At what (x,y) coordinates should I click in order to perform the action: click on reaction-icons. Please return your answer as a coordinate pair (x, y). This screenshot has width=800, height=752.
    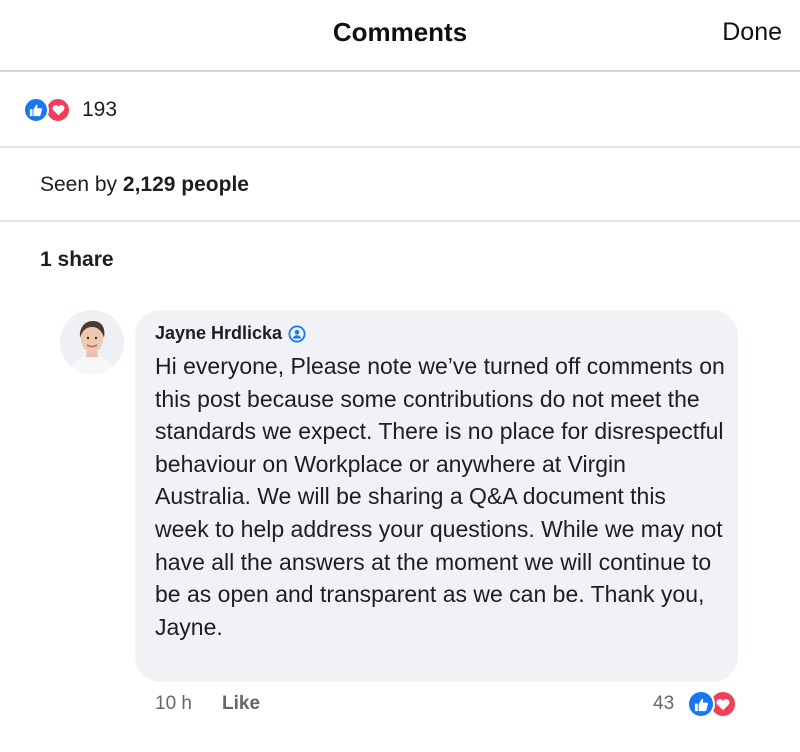
    Looking at the image, I should click on (50, 110).